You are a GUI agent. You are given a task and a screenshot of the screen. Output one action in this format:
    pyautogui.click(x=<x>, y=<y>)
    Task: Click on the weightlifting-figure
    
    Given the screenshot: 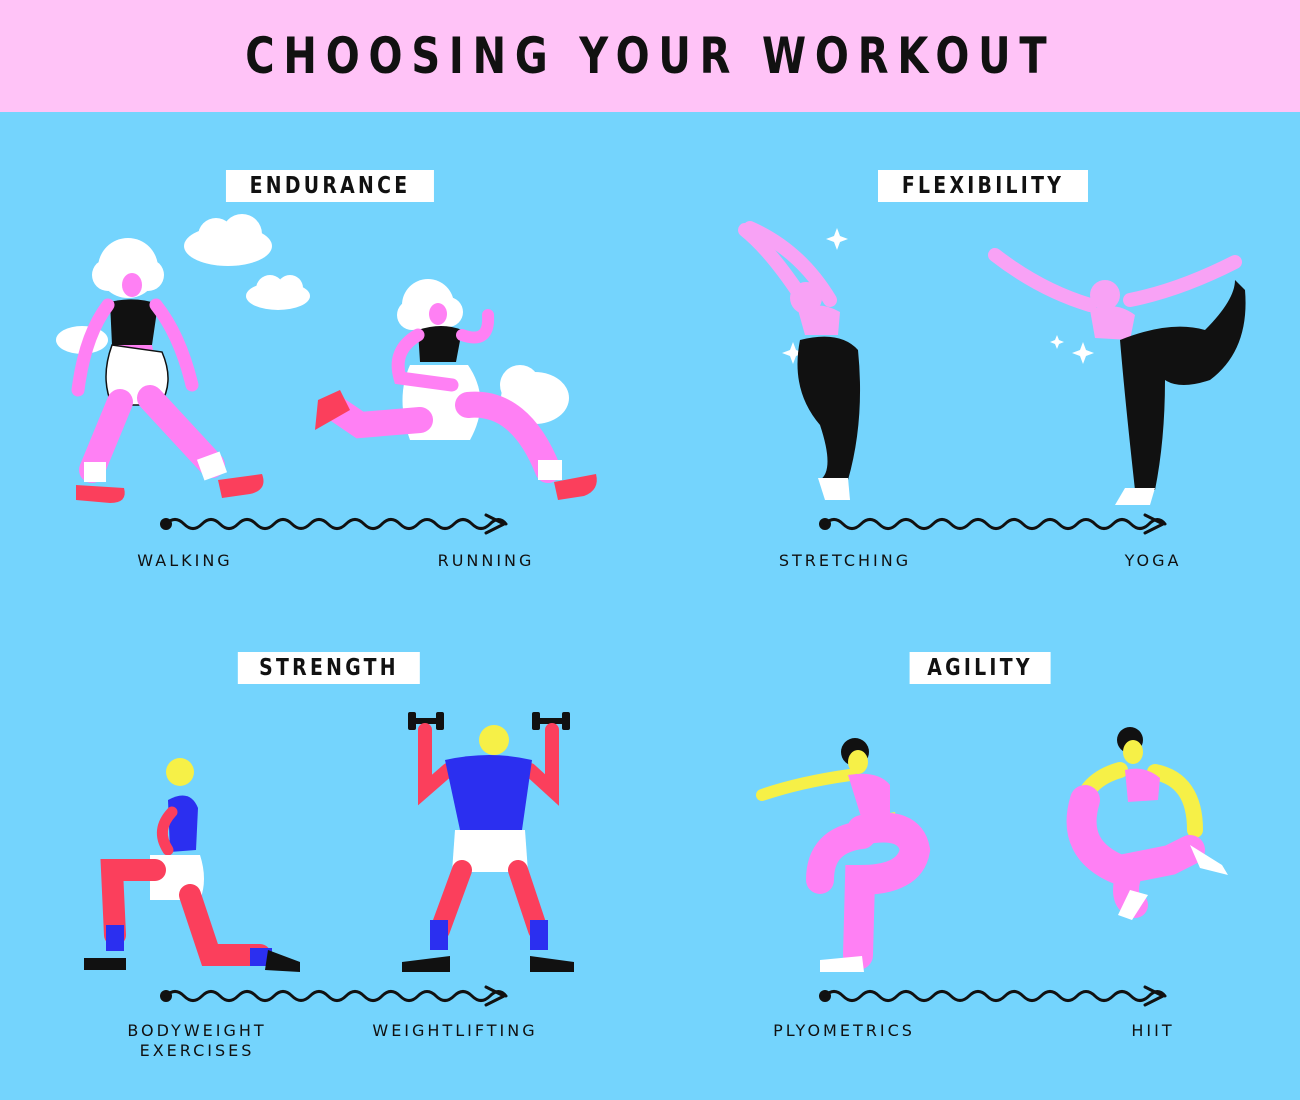 What is the action you would take?
    pyautogui.click(x=488, y=842)
    